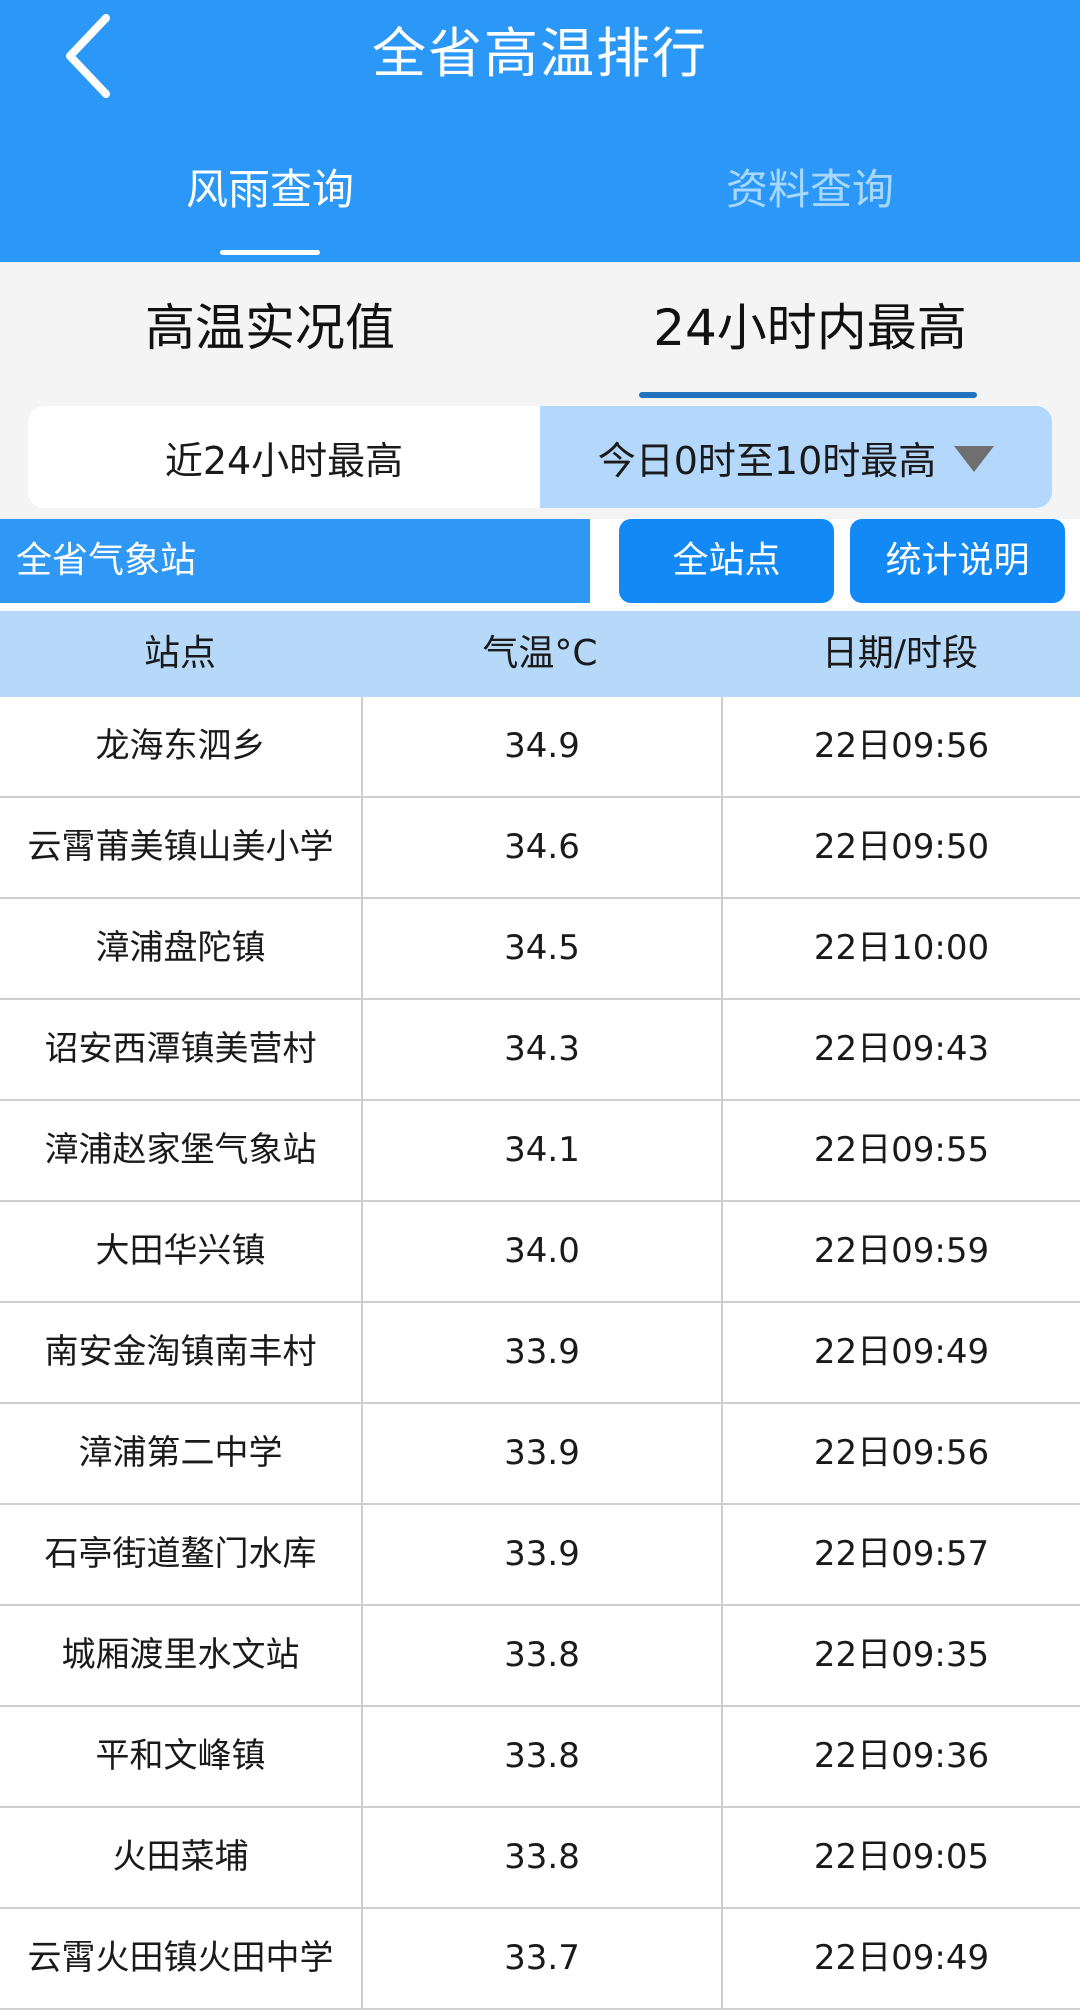 This screenshot has width=1080, height=2010. What do you see at coordinates (181, 1150) in the screenshot?
I see `station-cell: 漳浦赵家堡气象站` at bounding box center [181, 1150].